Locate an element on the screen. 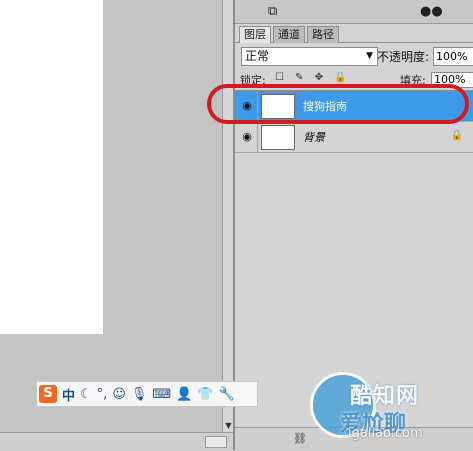 The height and width of the screenshot is (451, 473). chevron-down-icon: ▼ is located at coordinates (369, 56).